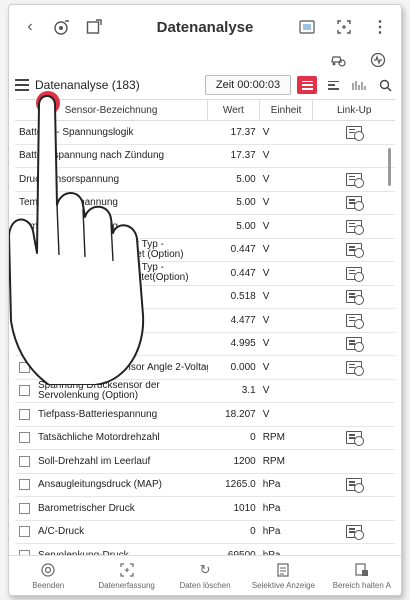 The width and height of the screenshot is (410, 600). I want to click on sensor-value: 1200, so click(244, 461).